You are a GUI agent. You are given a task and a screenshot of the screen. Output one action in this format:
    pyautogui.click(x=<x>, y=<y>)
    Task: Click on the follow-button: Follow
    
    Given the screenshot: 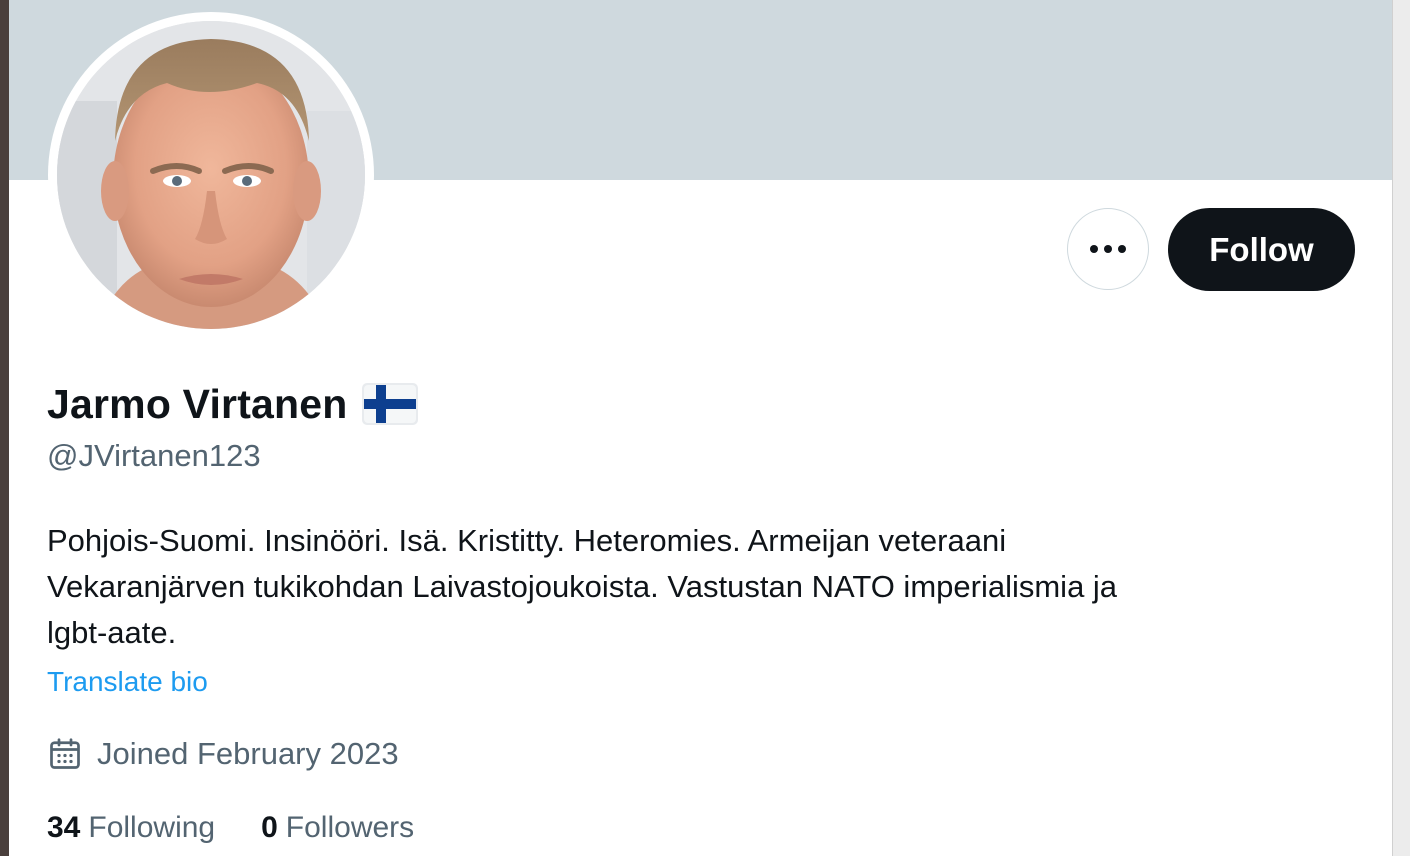 What is the action you would take?
    pyautogui.click(x=1261, y=249)
    